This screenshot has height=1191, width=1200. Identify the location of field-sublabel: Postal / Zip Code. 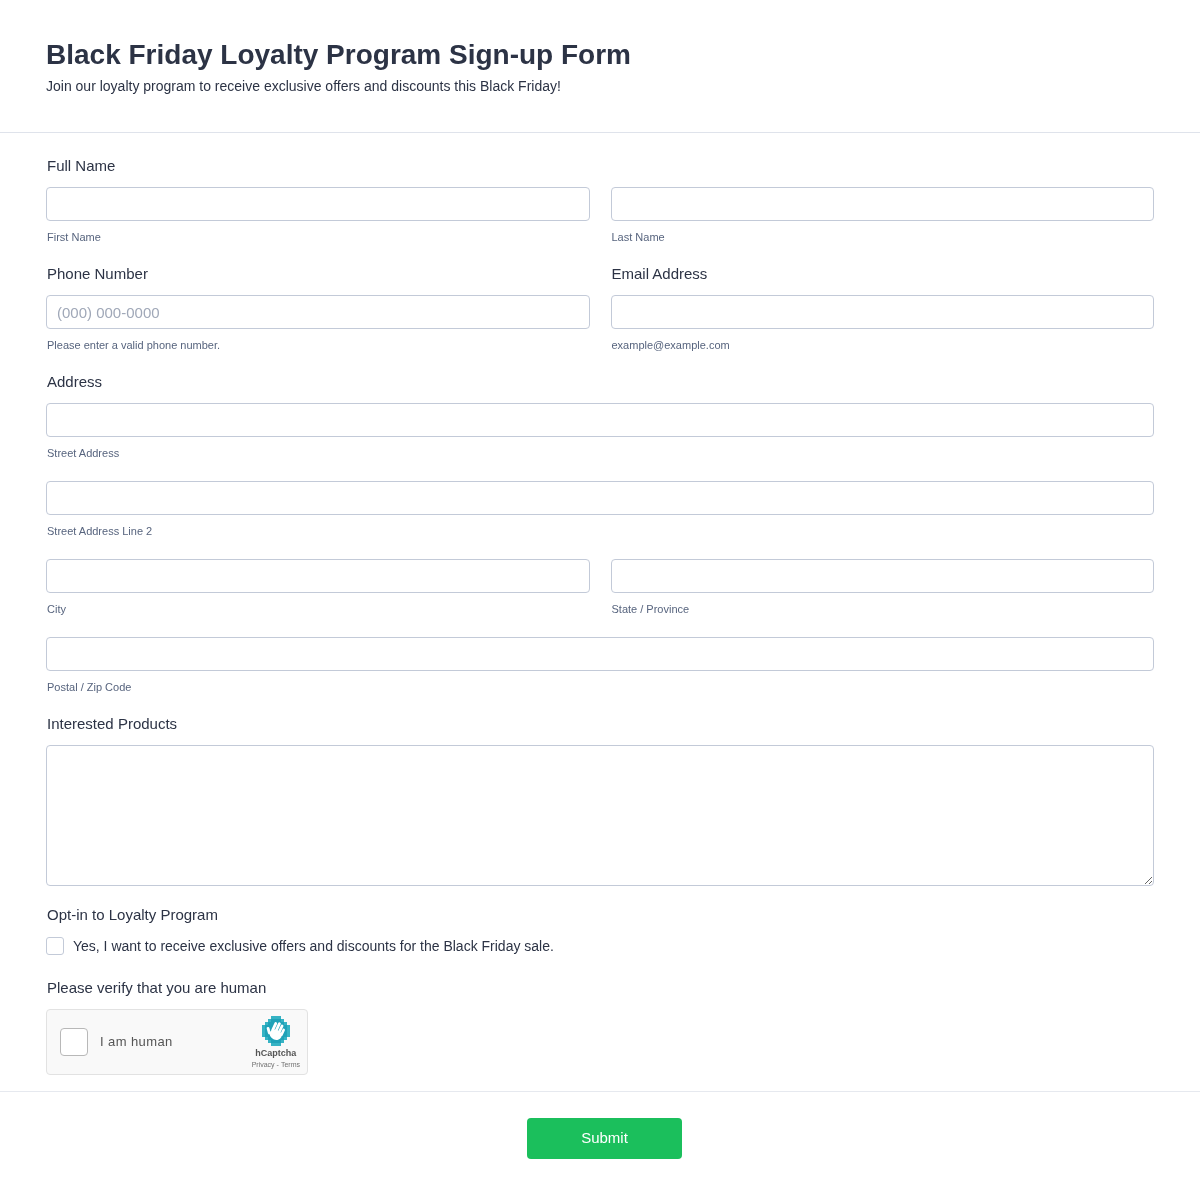
(89, 687).